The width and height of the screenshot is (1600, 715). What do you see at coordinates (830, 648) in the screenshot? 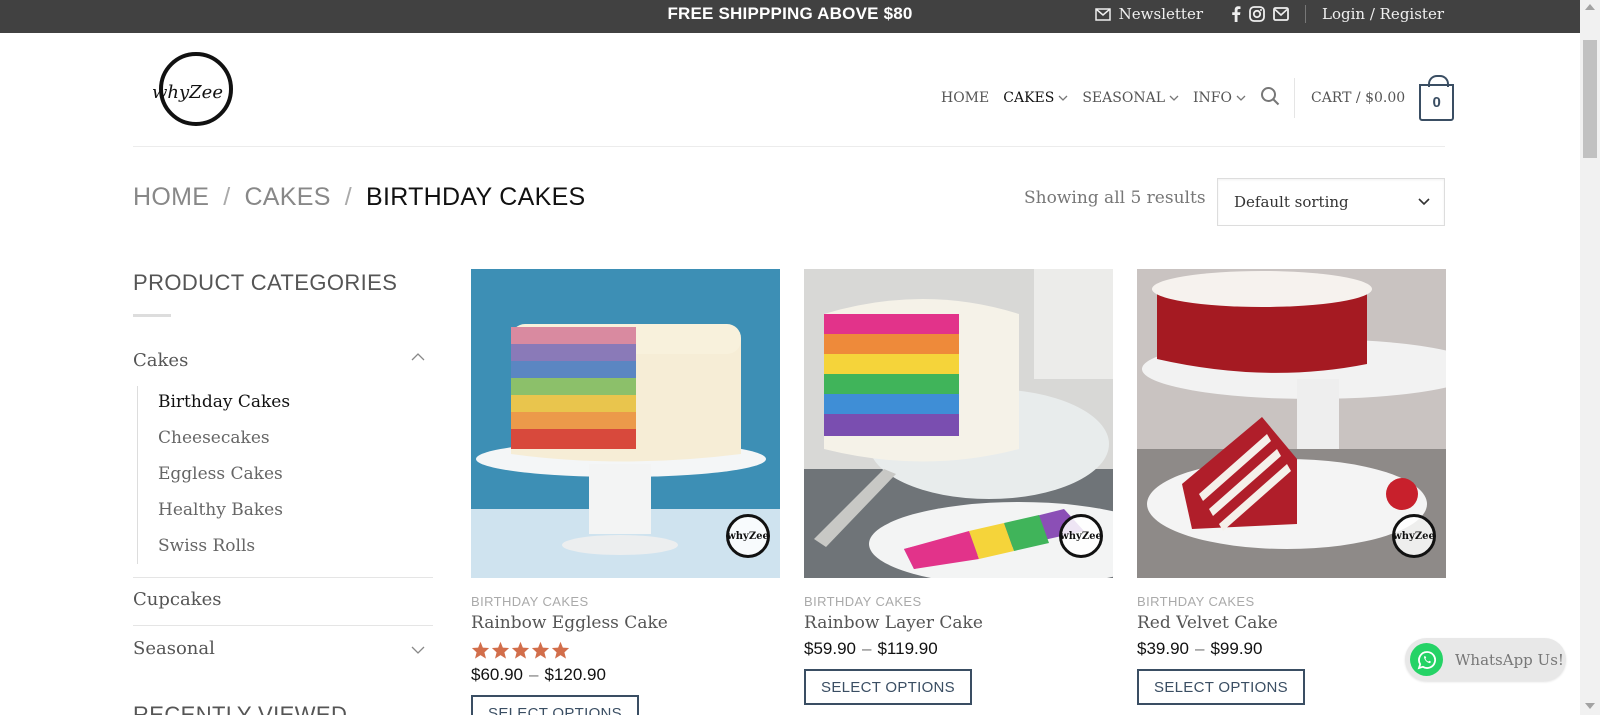
I see `price-min: $59.90` at bounding box center [830, 648].